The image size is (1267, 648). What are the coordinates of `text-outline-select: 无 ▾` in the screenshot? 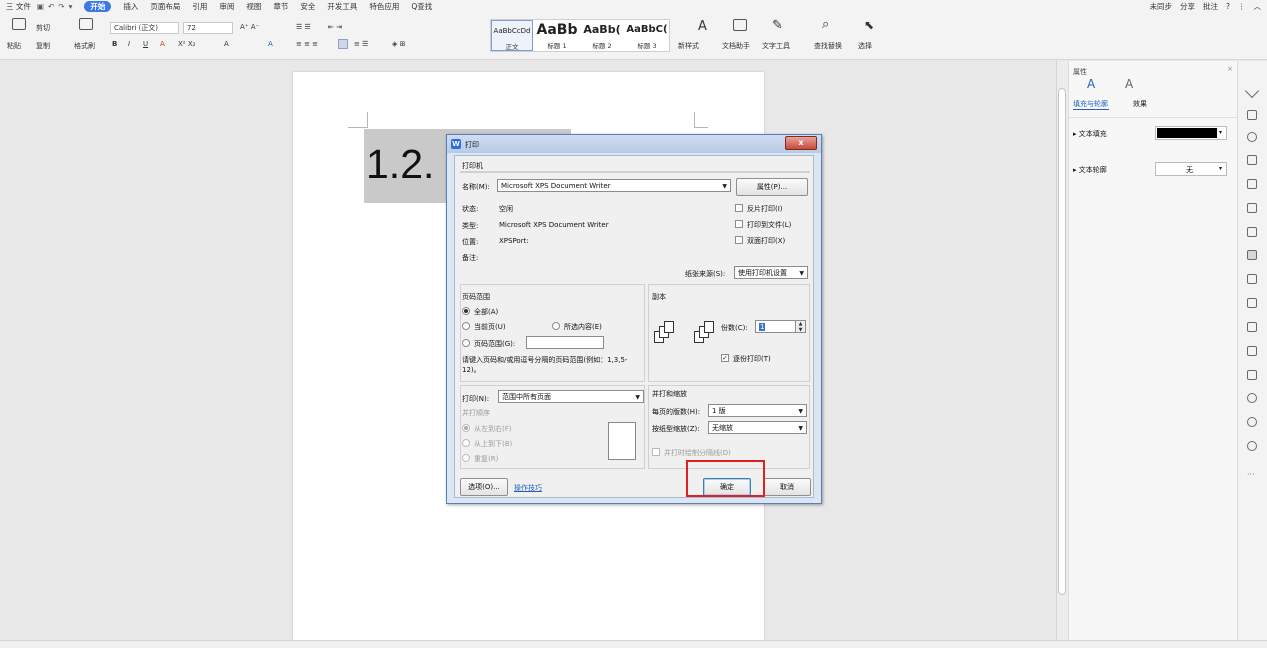 It's located at (1191, 169).